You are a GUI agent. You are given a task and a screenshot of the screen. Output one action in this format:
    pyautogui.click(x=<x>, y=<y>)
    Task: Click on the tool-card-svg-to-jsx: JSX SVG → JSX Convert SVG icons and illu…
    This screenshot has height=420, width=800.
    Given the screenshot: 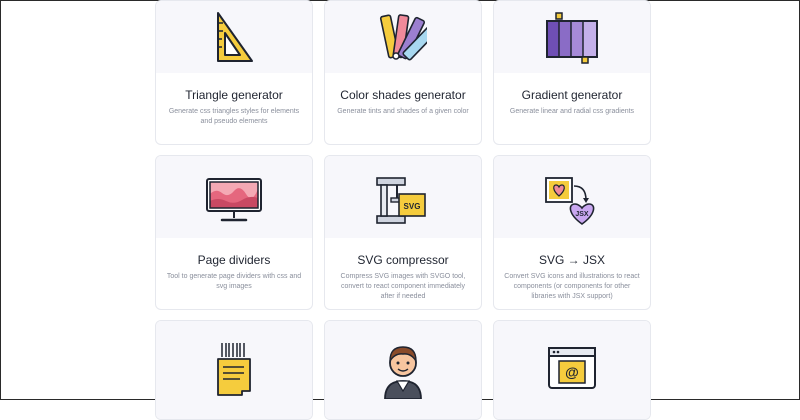 What is the action you would take?
    pyautogui.click(x=572, y=232)
    